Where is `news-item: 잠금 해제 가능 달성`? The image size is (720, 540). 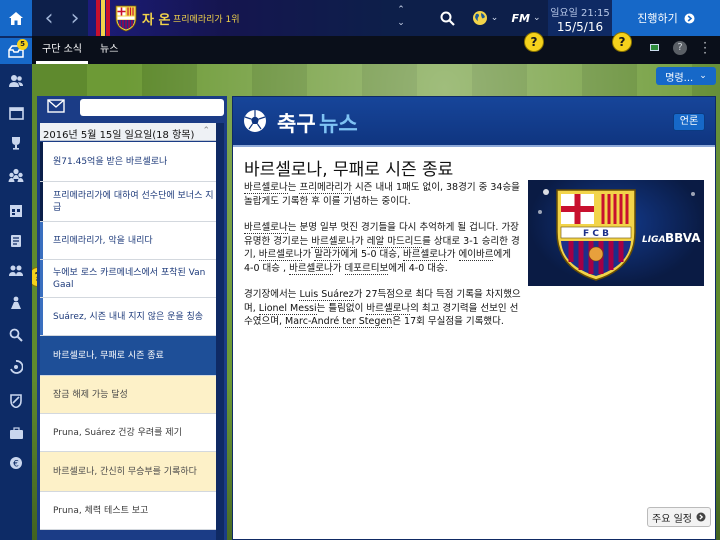
news-item: 잠금 해제 가능 달성 is located at coordinates (128, 395).